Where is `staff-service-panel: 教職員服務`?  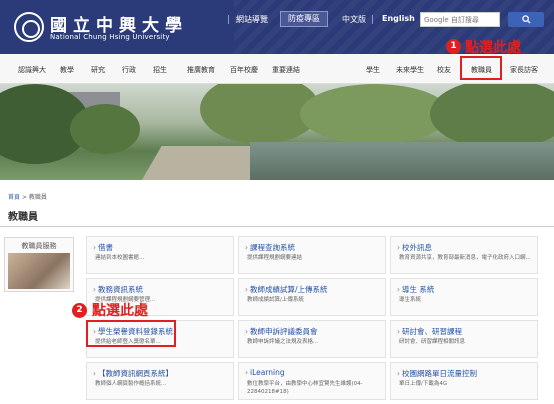 staff-service-panel: 教職員服務 is located at coordinates (39, 264).